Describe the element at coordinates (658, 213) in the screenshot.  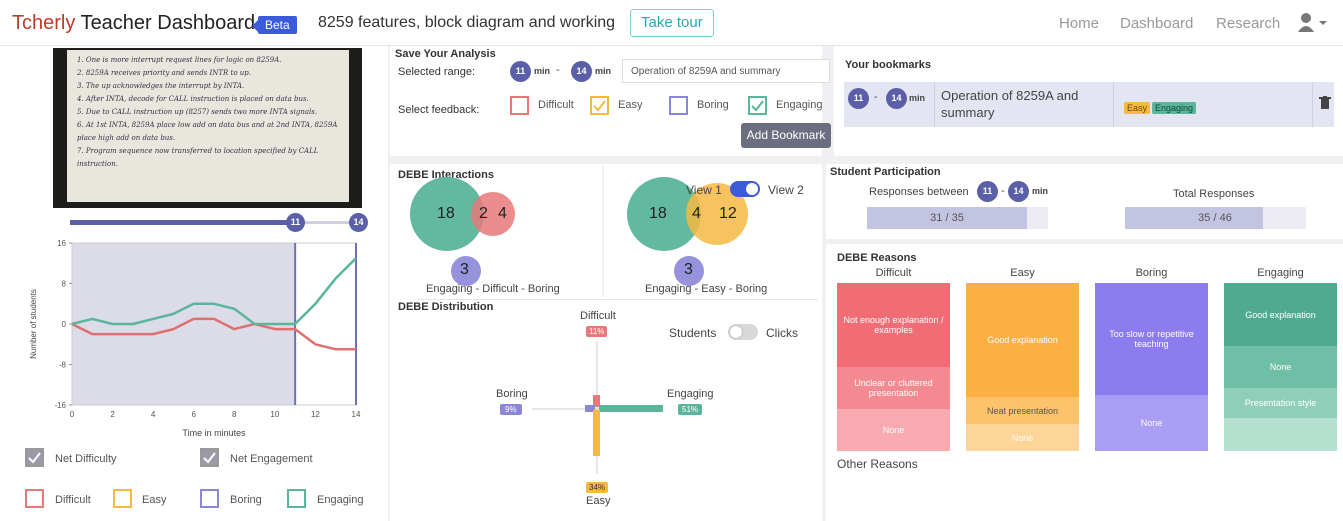
I see `venn2-left-value: 18` at that location.